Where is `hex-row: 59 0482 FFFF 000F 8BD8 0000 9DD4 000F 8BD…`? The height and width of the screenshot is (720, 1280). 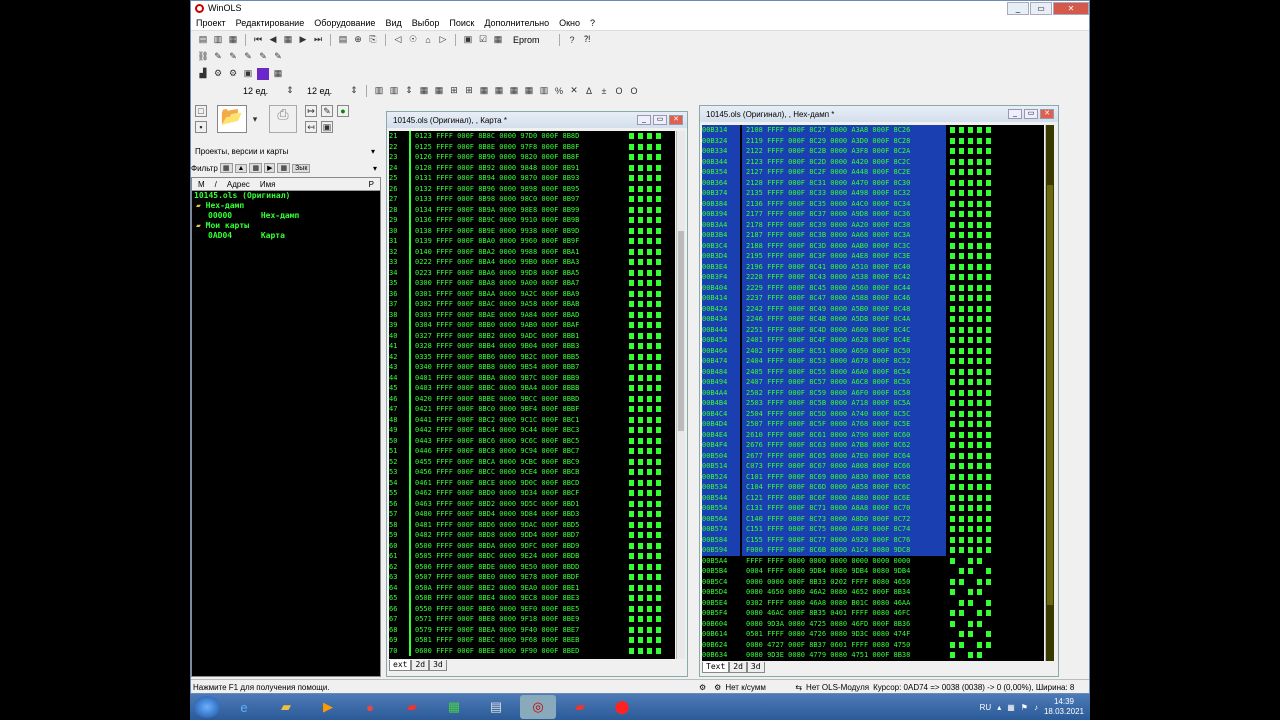 hex-row: 59 0482 FFFF 000F 8BD8 0000 9DD4 000F 8BD… is located at coordinates (507, 535).